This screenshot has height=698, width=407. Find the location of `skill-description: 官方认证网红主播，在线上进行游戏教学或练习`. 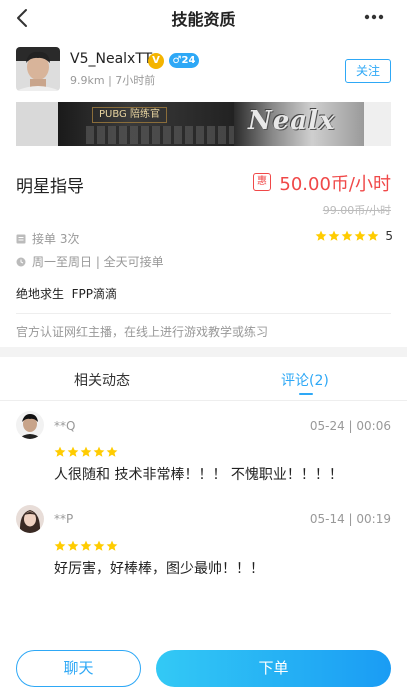

skill-description: 官方认证网红主播，在线上进行游戏教学或练习 is located at coordinates (142, 332).